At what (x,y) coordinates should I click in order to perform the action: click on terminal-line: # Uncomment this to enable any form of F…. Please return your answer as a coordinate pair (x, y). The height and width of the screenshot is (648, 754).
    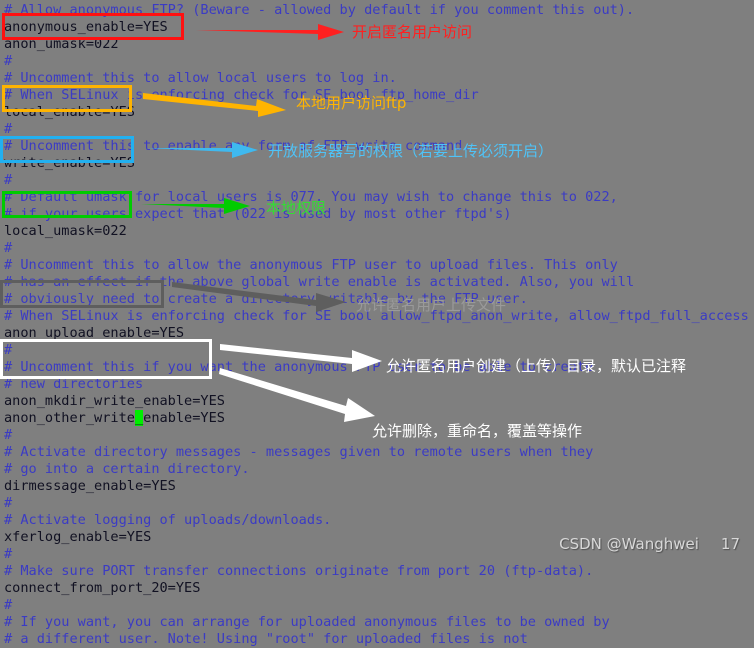
    Looking at the image, I should click on (237, 146).